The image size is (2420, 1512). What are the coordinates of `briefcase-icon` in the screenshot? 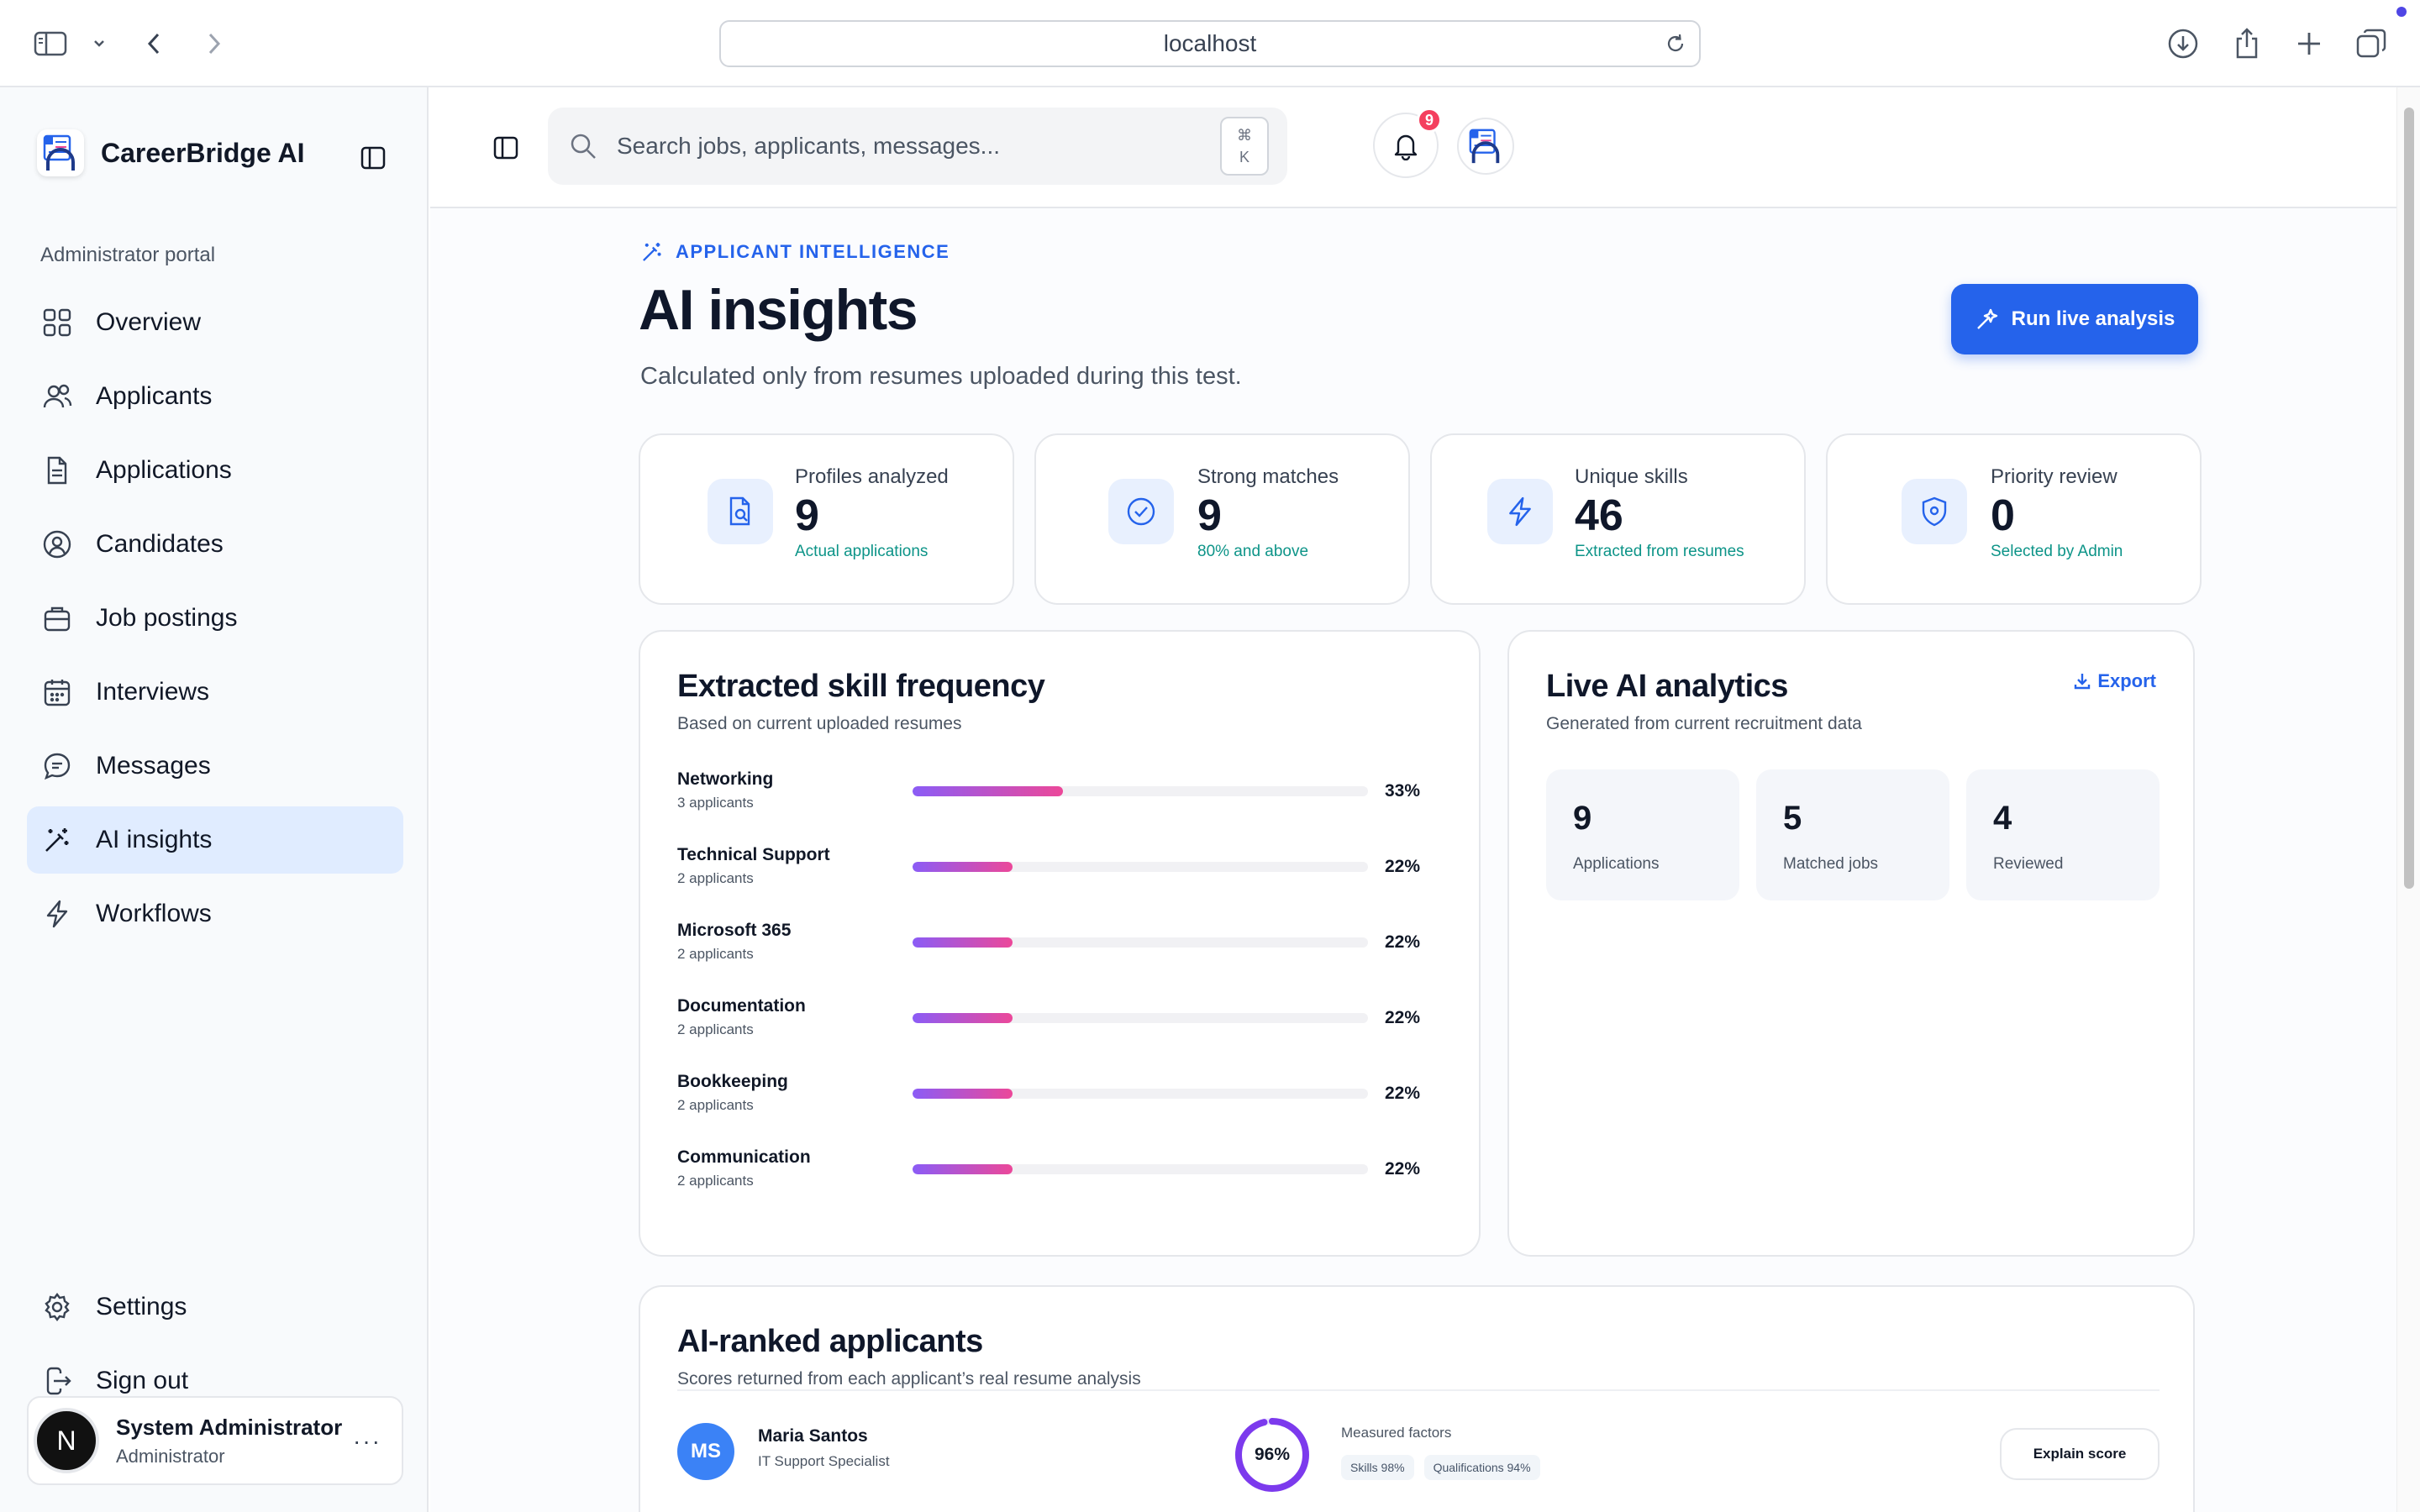 It's located at (57, 618).